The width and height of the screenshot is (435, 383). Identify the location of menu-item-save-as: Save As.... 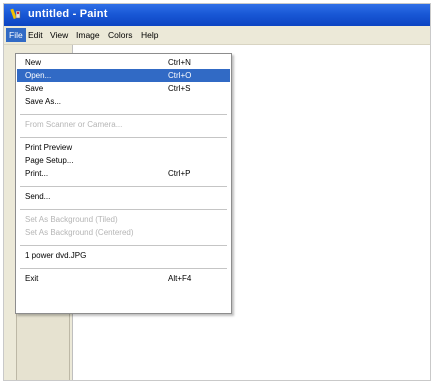
(123, 101).